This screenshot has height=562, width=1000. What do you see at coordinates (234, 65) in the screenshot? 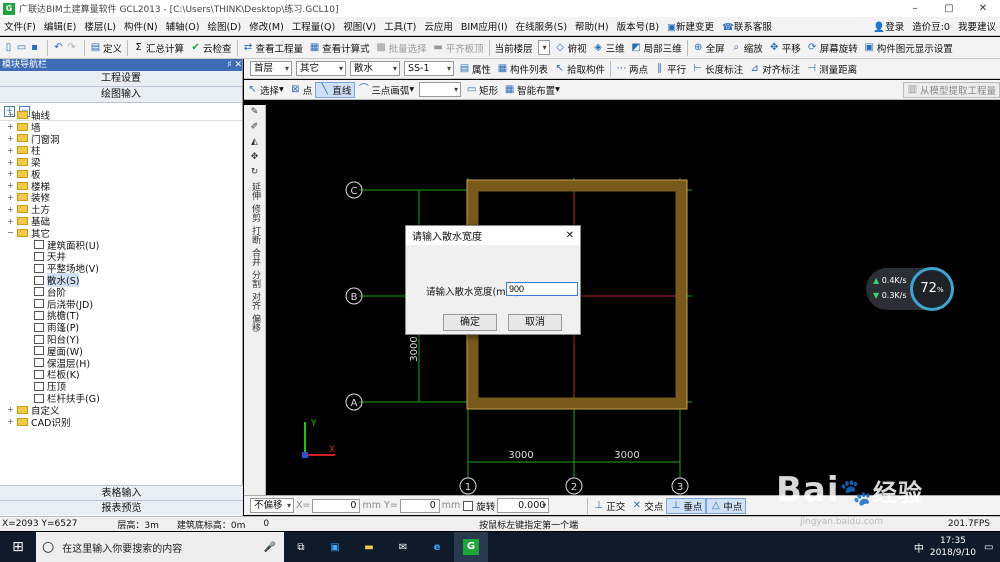
I see `pin-close-icons: ♯ ✕` at bounding box center [234, 65].